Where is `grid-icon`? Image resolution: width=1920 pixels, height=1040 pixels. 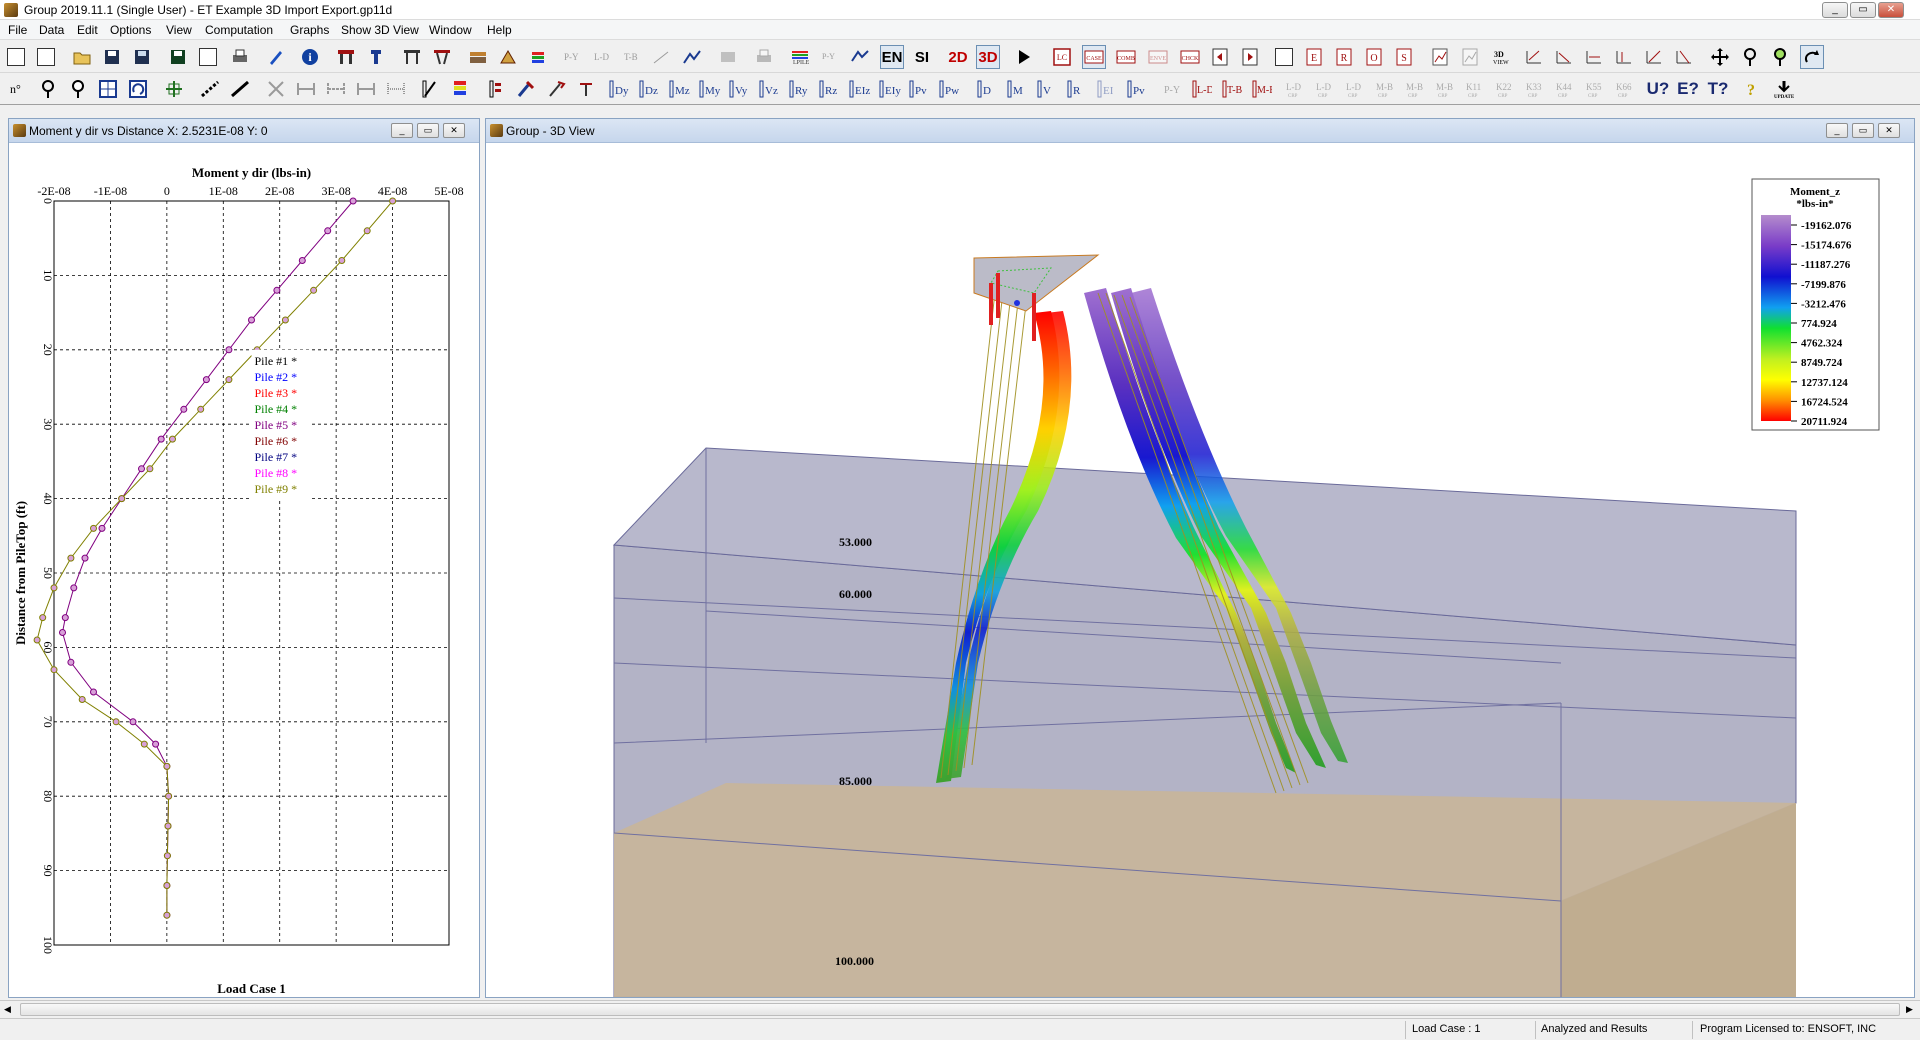
grid-icon is located at coordinates (108, 89).